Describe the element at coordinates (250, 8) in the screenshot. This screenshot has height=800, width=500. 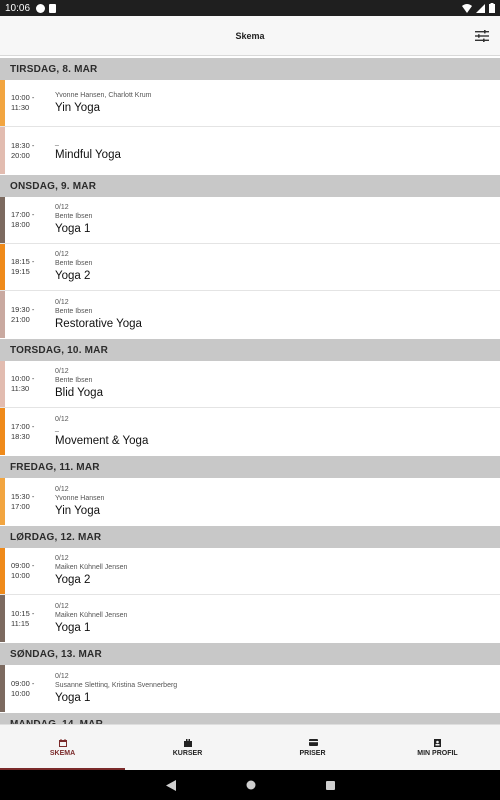
I see `status-bar: 10:06` at that location.